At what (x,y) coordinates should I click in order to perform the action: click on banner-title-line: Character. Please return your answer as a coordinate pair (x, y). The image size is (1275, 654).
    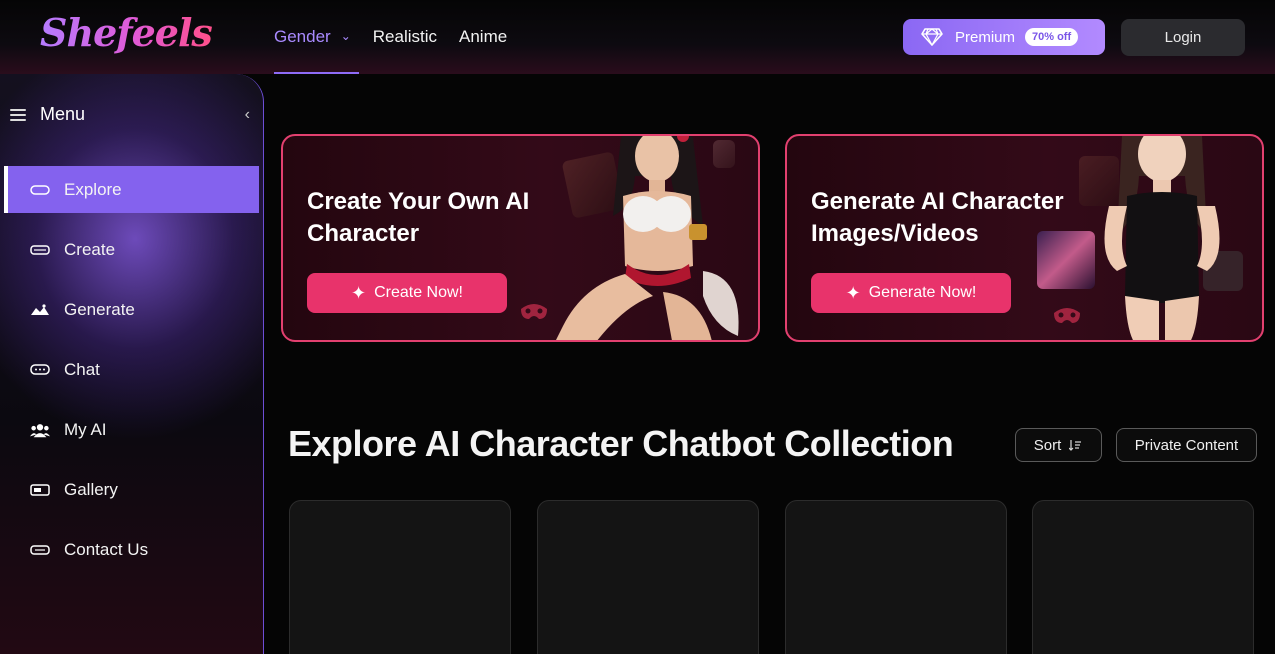
    Looking at the image, I should click on (363, 233).